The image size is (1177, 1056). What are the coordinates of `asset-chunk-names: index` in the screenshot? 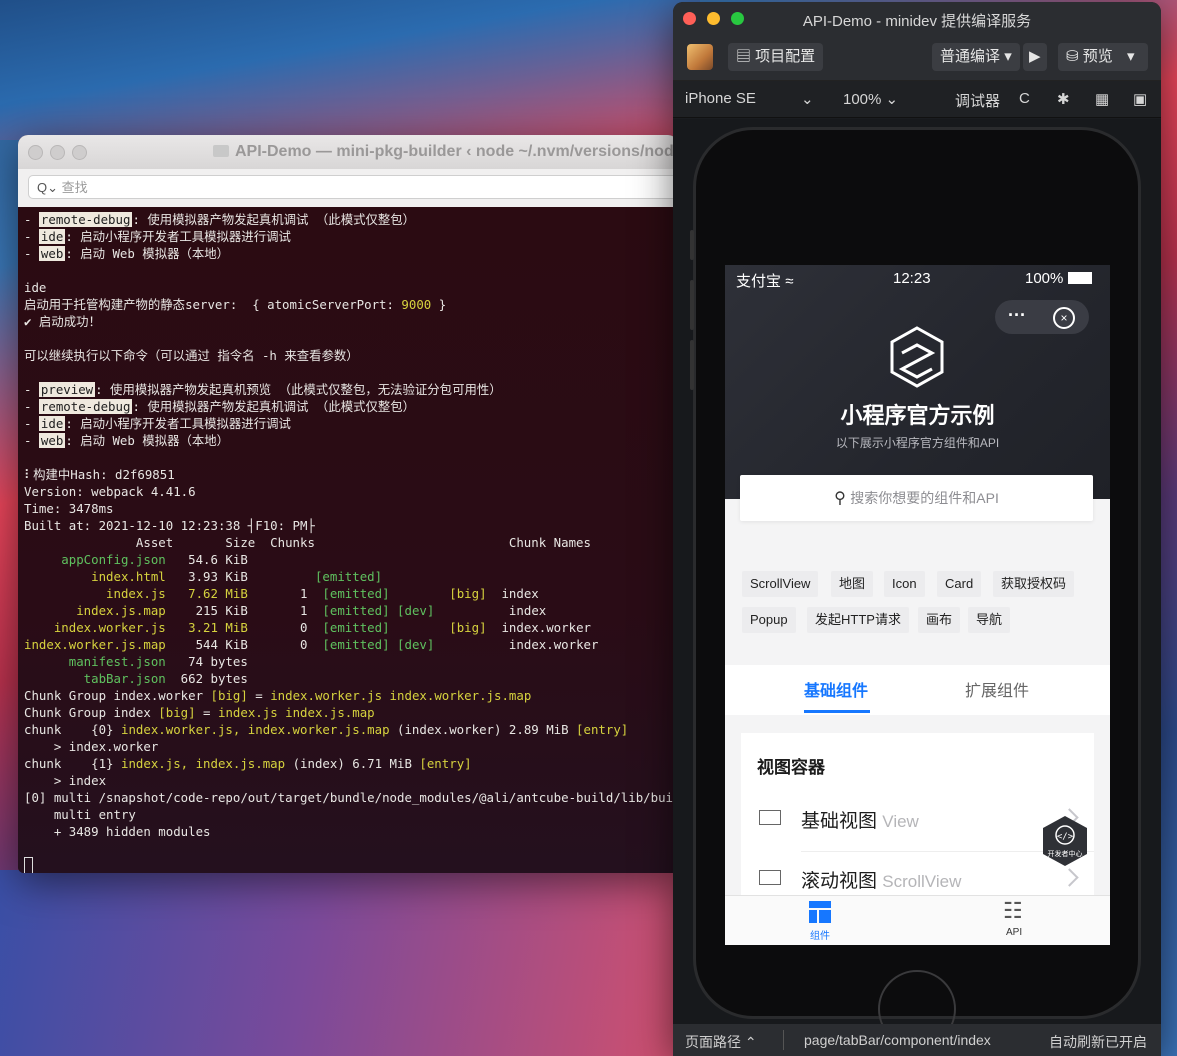 It's located at (520, 610).